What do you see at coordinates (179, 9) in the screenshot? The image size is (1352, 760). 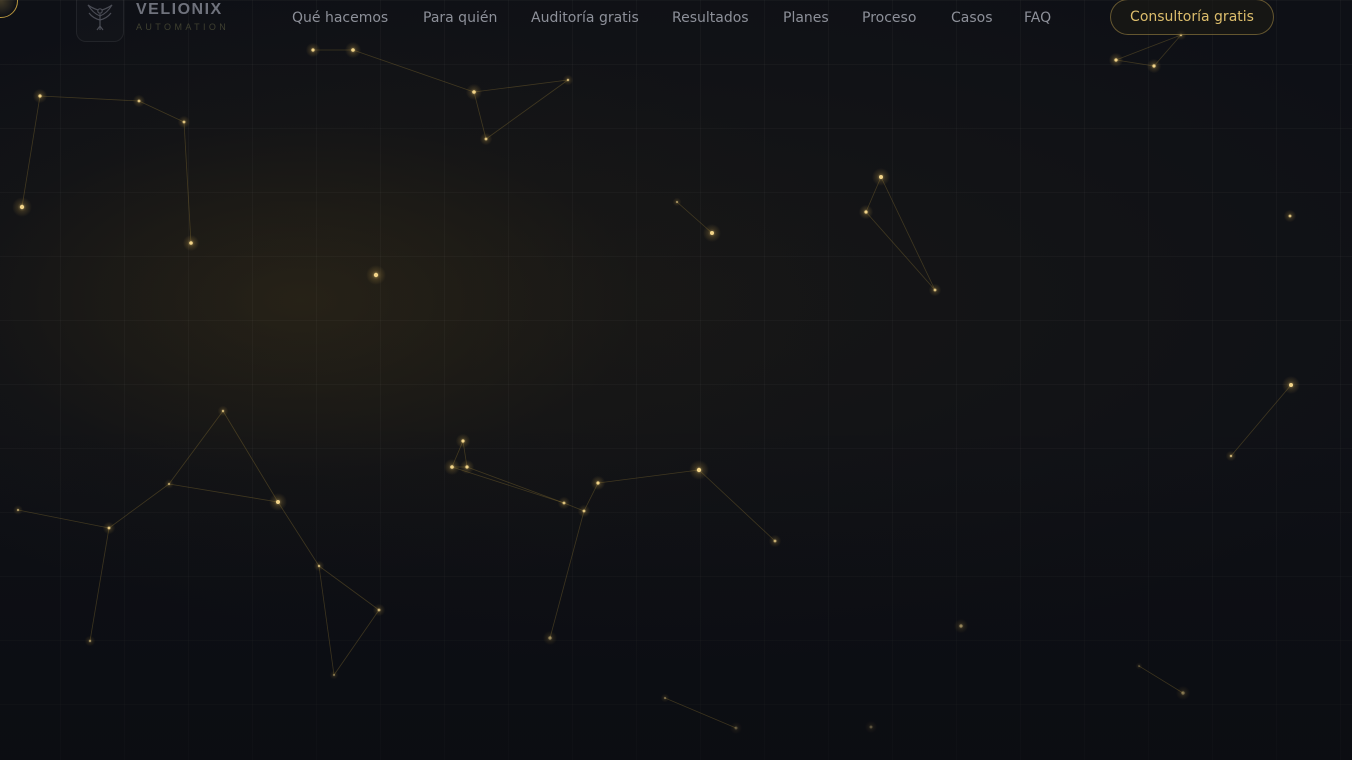 I see `brand-name: VELIONIX` at bounding box center [179, 9].